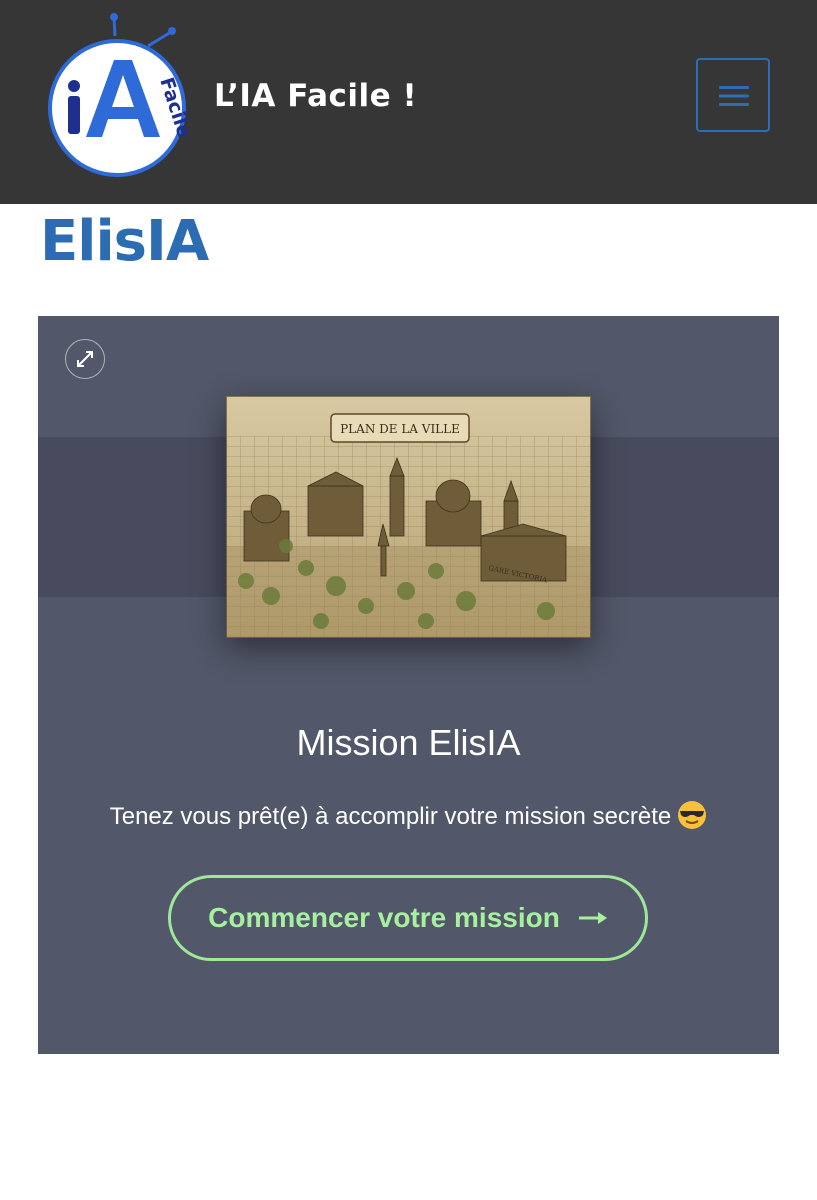  I want to click on hamburger-menu-icon, so click(734, 96).